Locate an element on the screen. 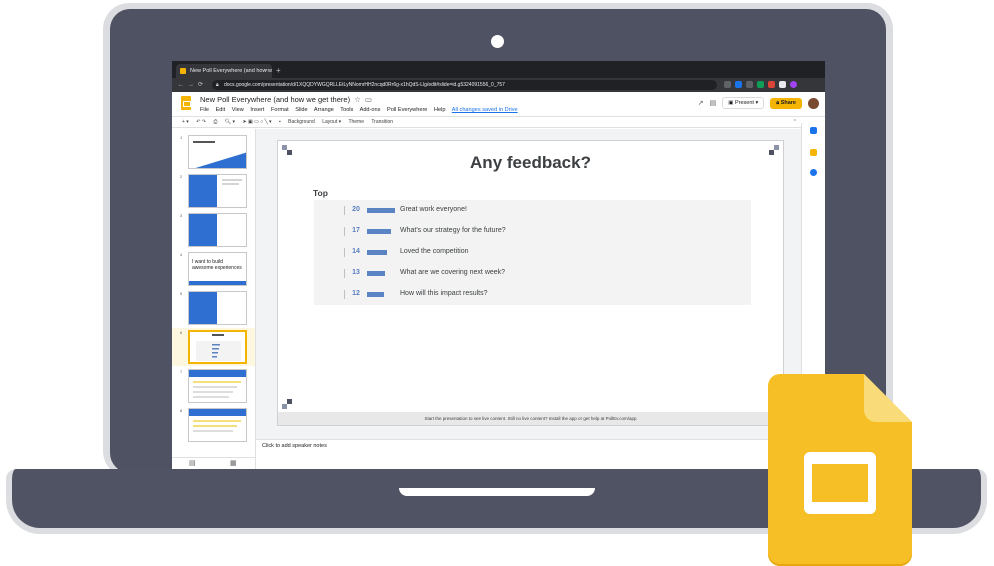  browser-tab: New Poll Everywhere (and how w × is located at coordinates (224, 71).